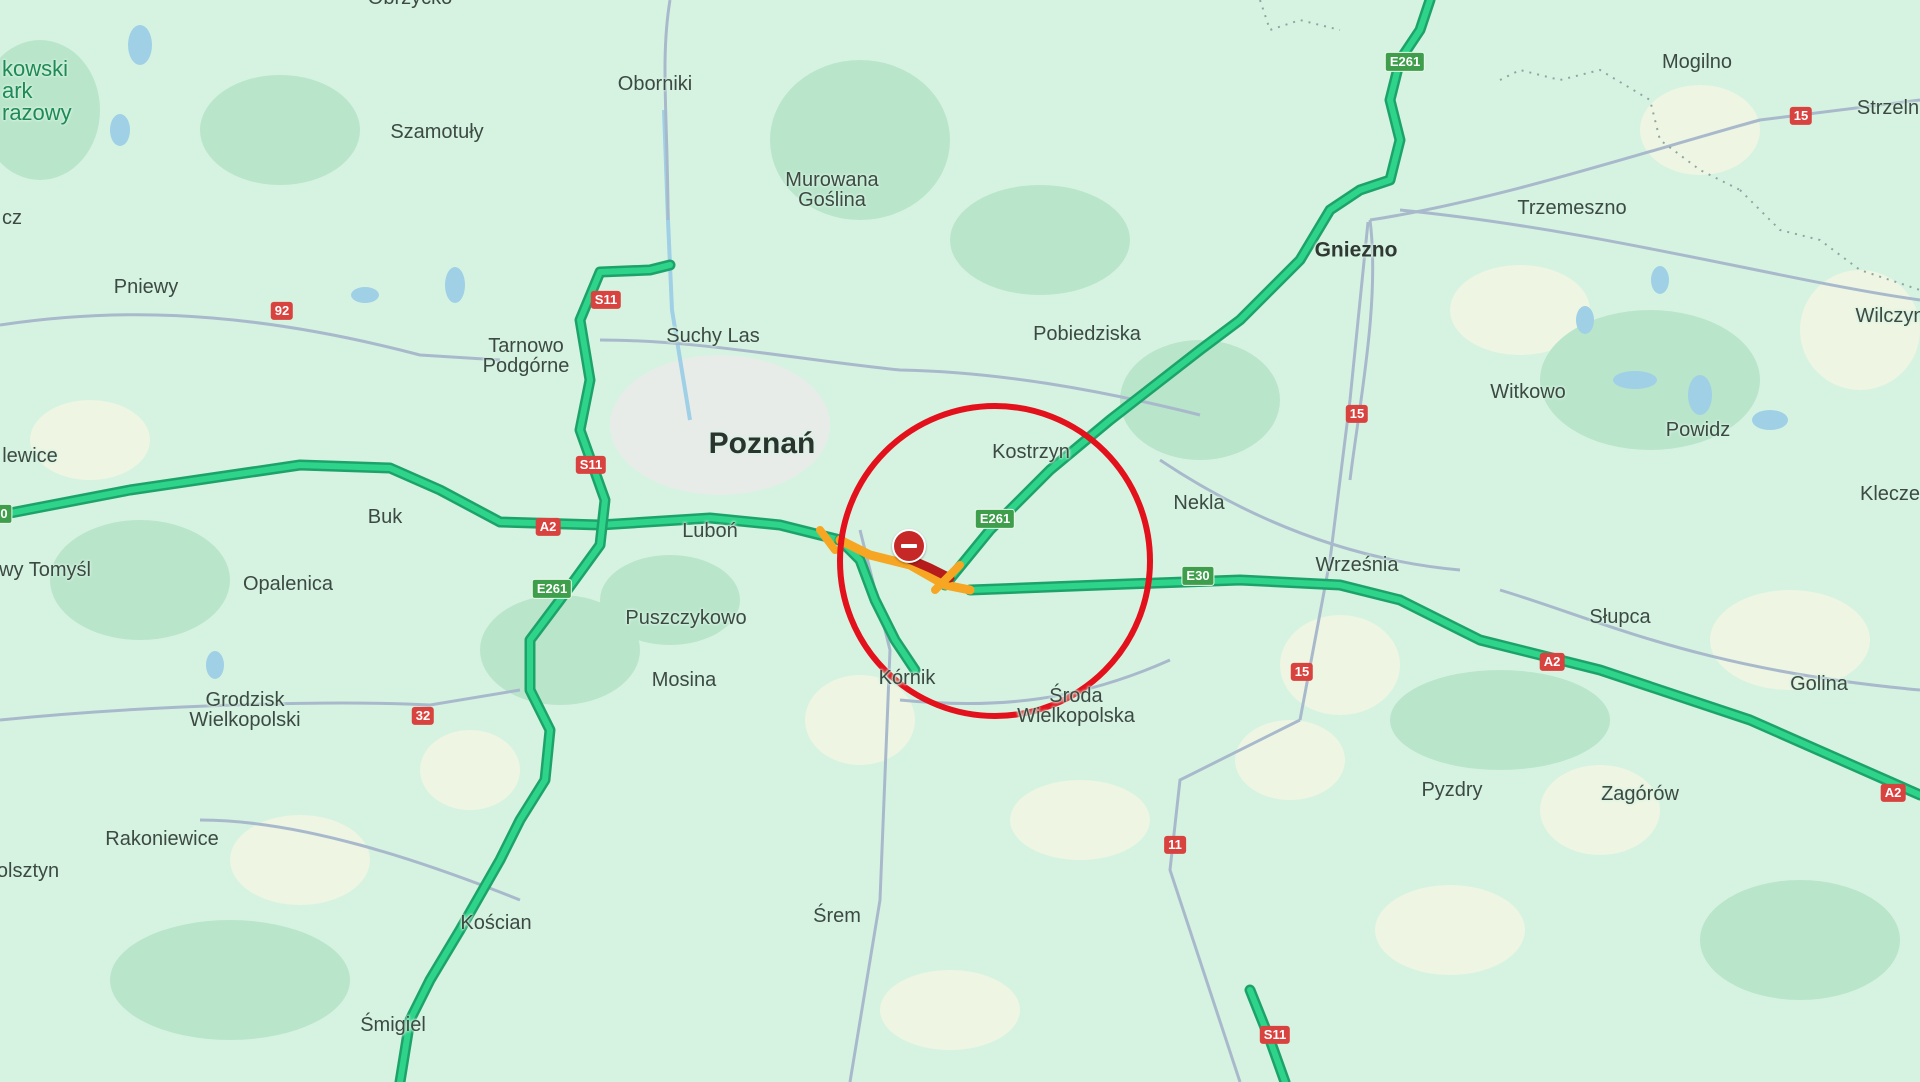 The height and width of the screenshot is (1082, 1920). What do you see at coordinates (282, 311) in the screenshot?
I see `road-shield-92: 92` at bounding box center [282, 311].